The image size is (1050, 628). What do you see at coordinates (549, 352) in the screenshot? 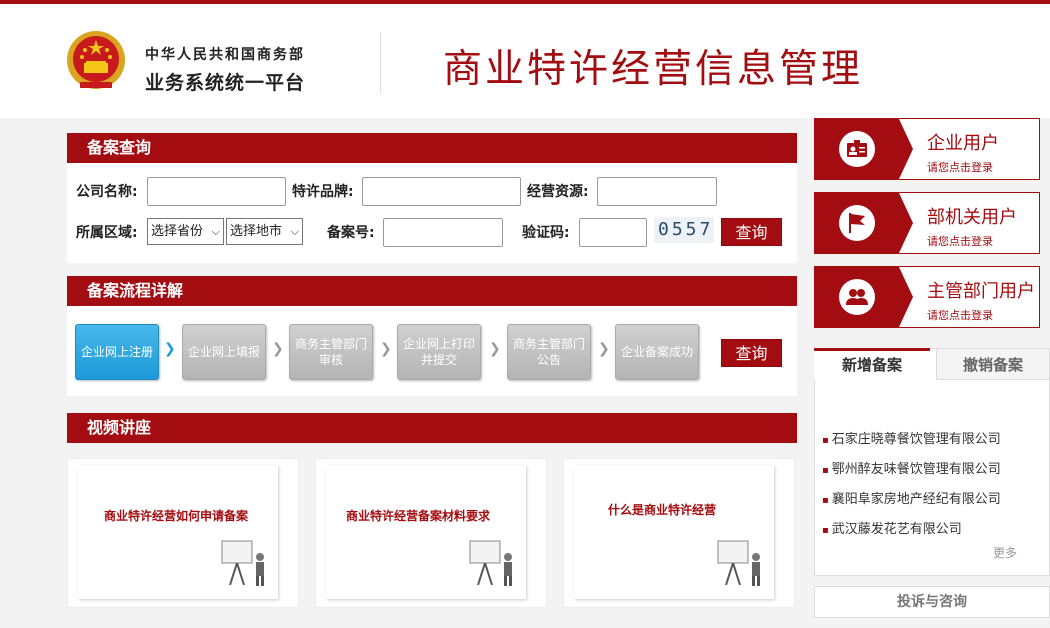
I see `step-dept-announce: 商务主管部门公告` at bounding box center [549, 352].